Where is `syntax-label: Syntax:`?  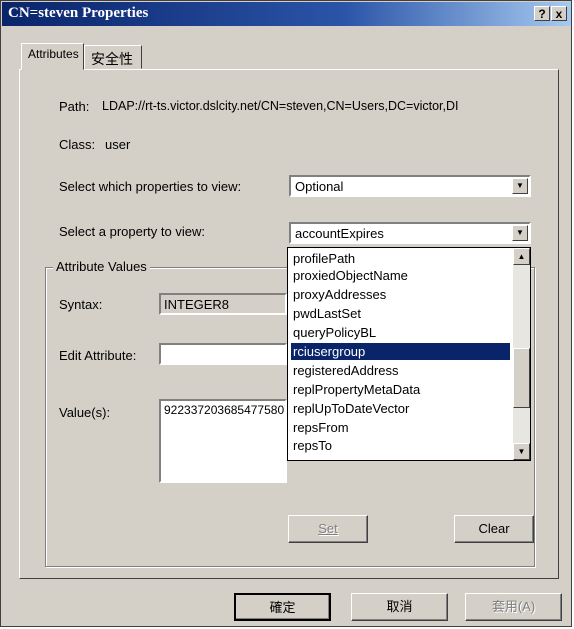 syntax-label: Syntax: is located at coordinates (81, 304).